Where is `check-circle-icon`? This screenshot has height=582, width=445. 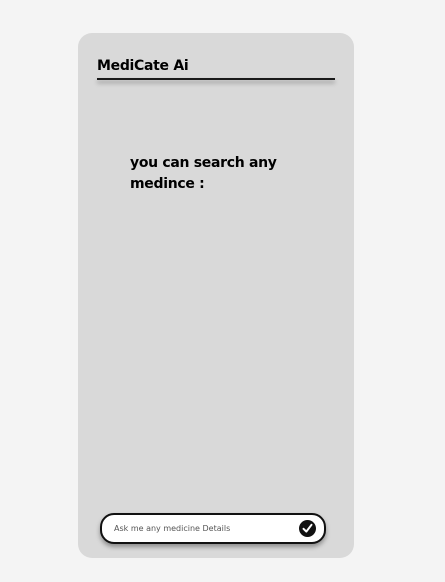 check-circle-icon is located at coordinates (307, 528).